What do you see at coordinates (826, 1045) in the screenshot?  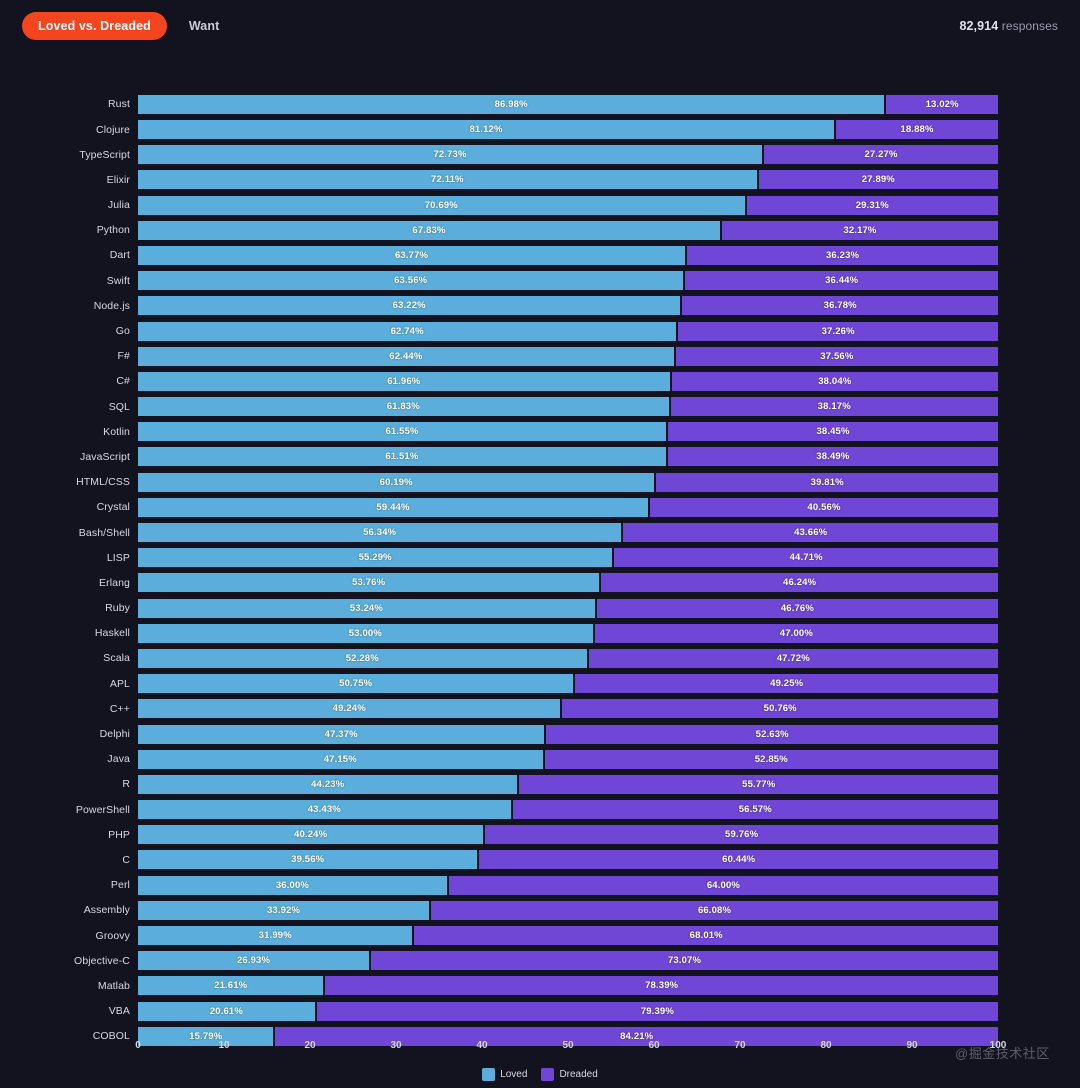 I see `x-axis-tick: 80` at bounding box center [826, 1045].